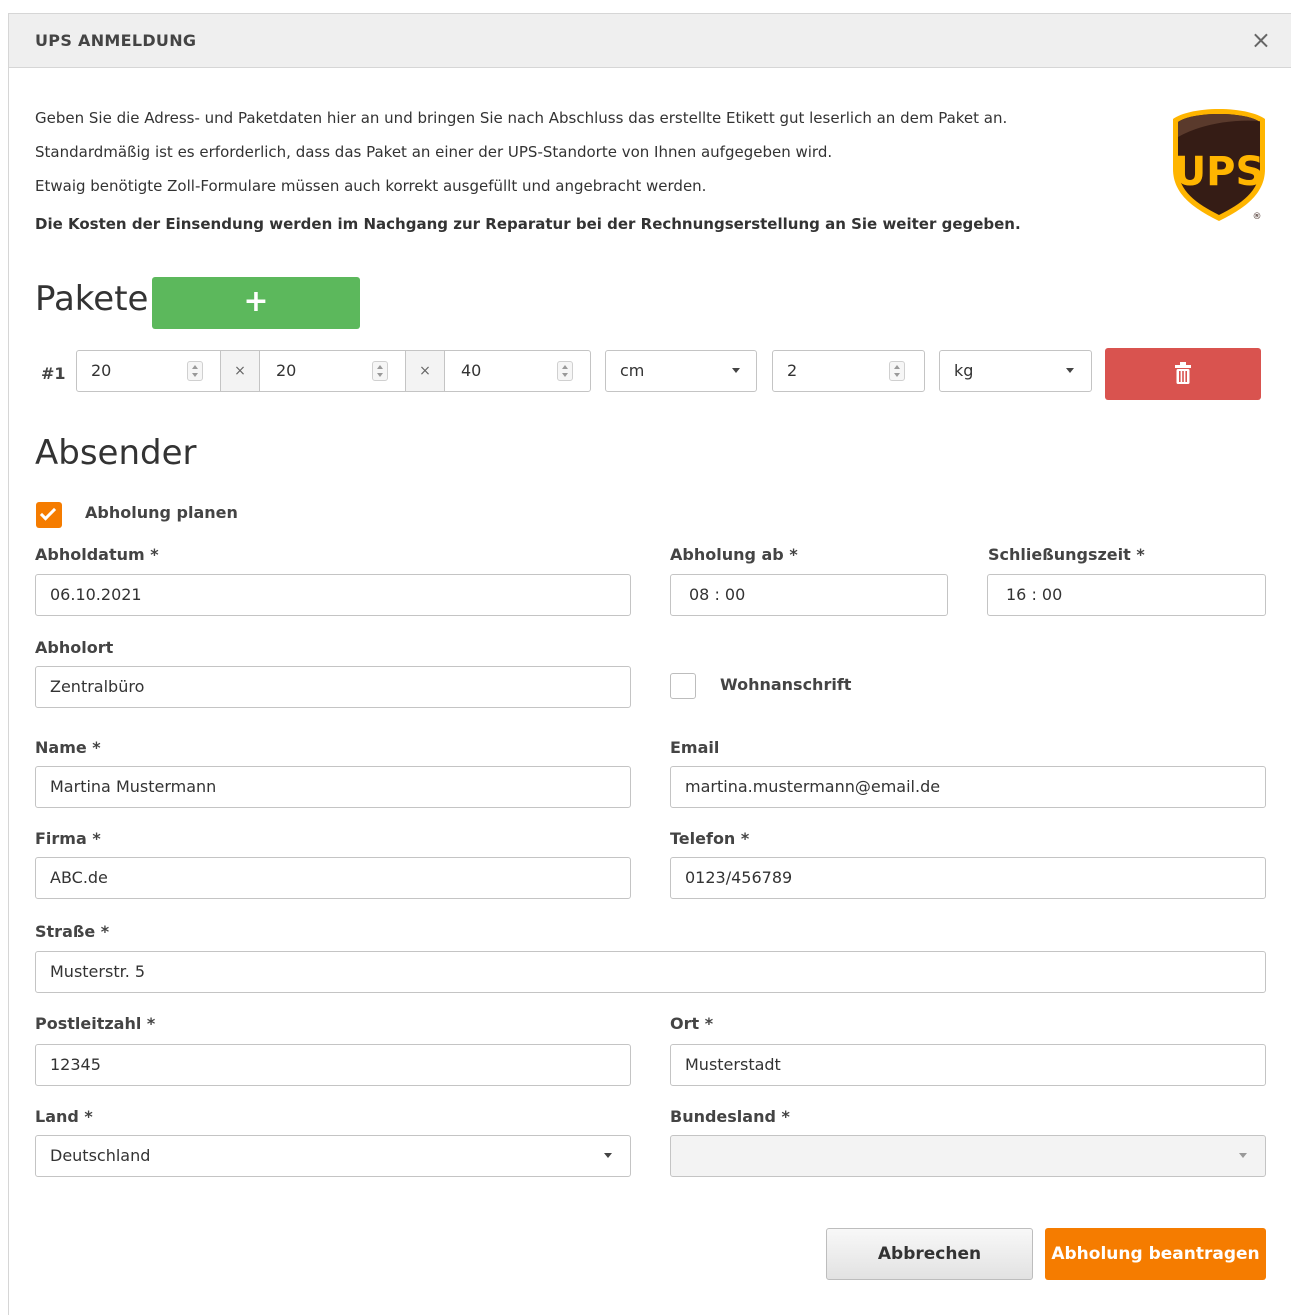 This screenshot has width=1291, height=1315. I want to click on trash-icon, so click(1183, 373).